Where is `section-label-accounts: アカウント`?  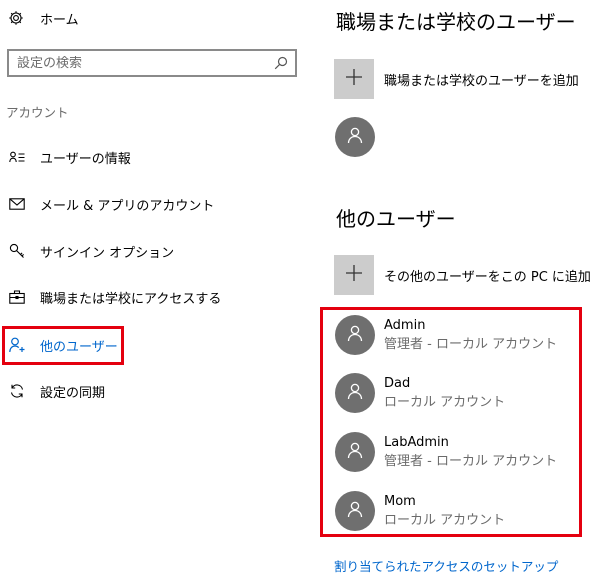 section-label-accounts: アカウント is located at coordinates (37, 112).